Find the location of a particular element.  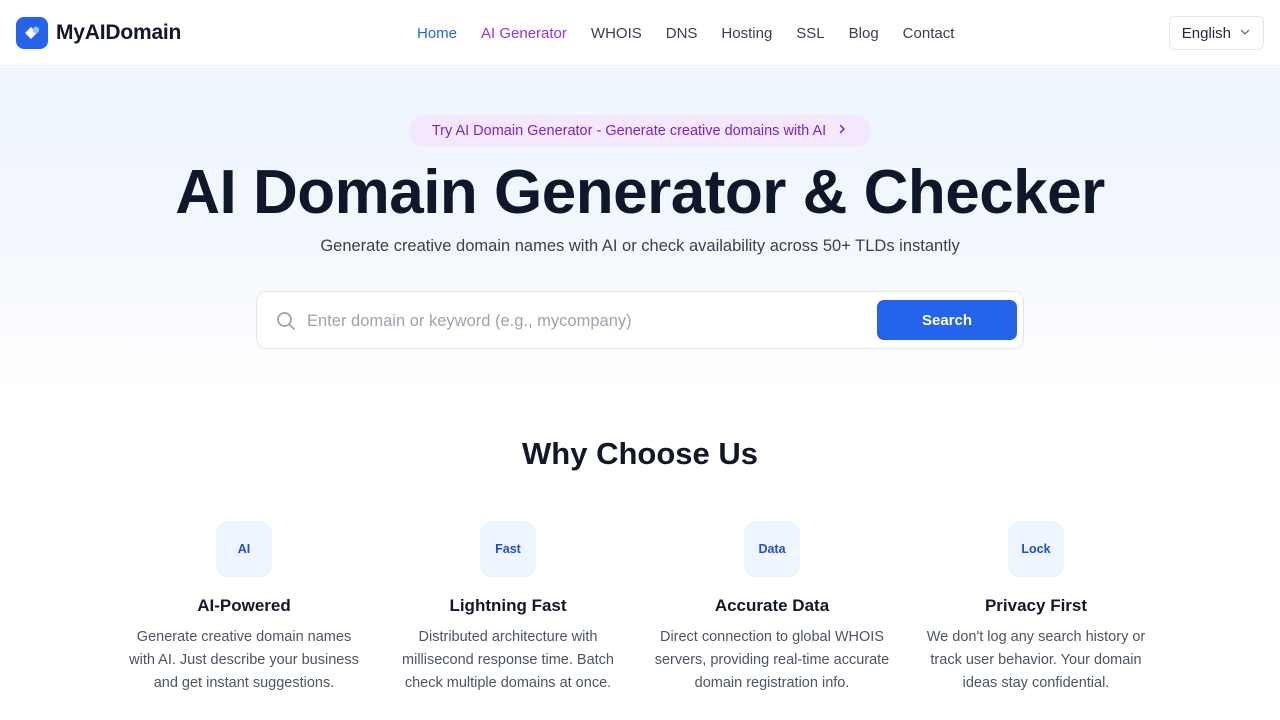

feature-title: Accurate Data is located at coordinates (772, 605).